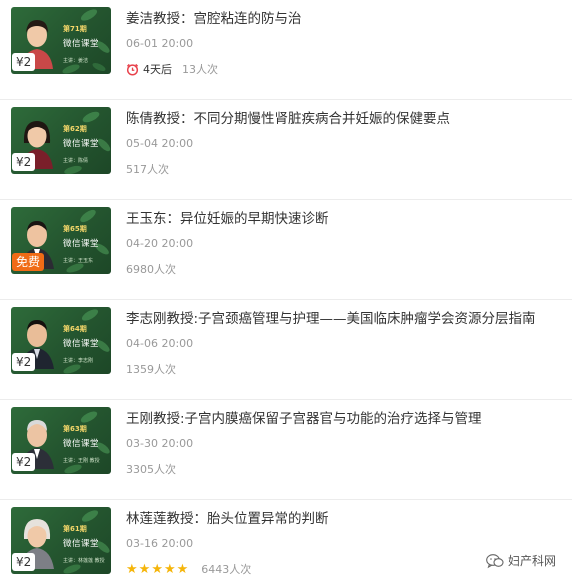 This screenshot has height=583, width=572. I want to click on course-date: 04-20 20:00, so click(160, 243).